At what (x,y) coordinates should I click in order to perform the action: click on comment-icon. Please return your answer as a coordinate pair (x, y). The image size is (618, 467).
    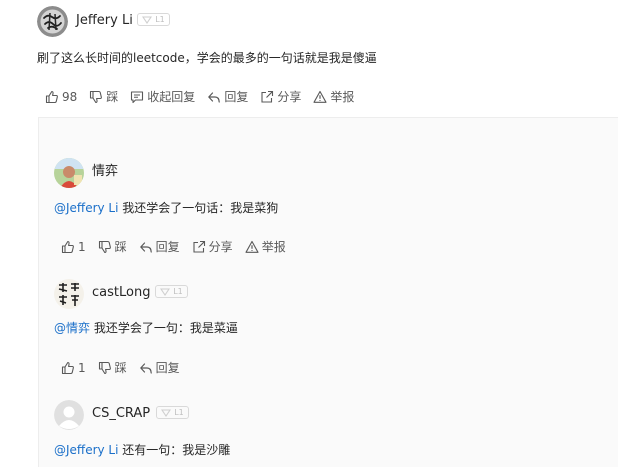
    Looking at the image, I should click on (137, 97).